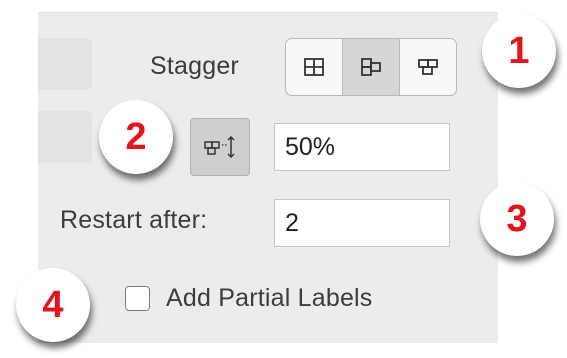  What do you see at coordinates (136, 137) in the screenshot?
I see `callout-badge-2: 2` at bounding box center [136, 137].